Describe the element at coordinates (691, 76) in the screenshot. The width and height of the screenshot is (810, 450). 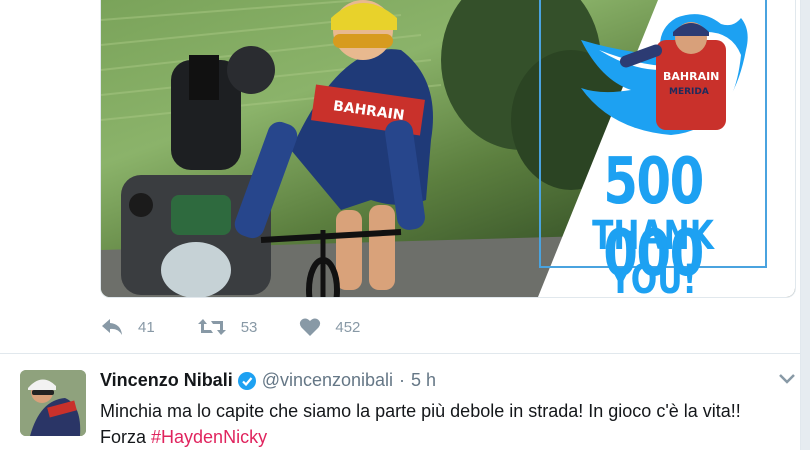
I see `promo-jersey-text: BAHRAIN` at that location.